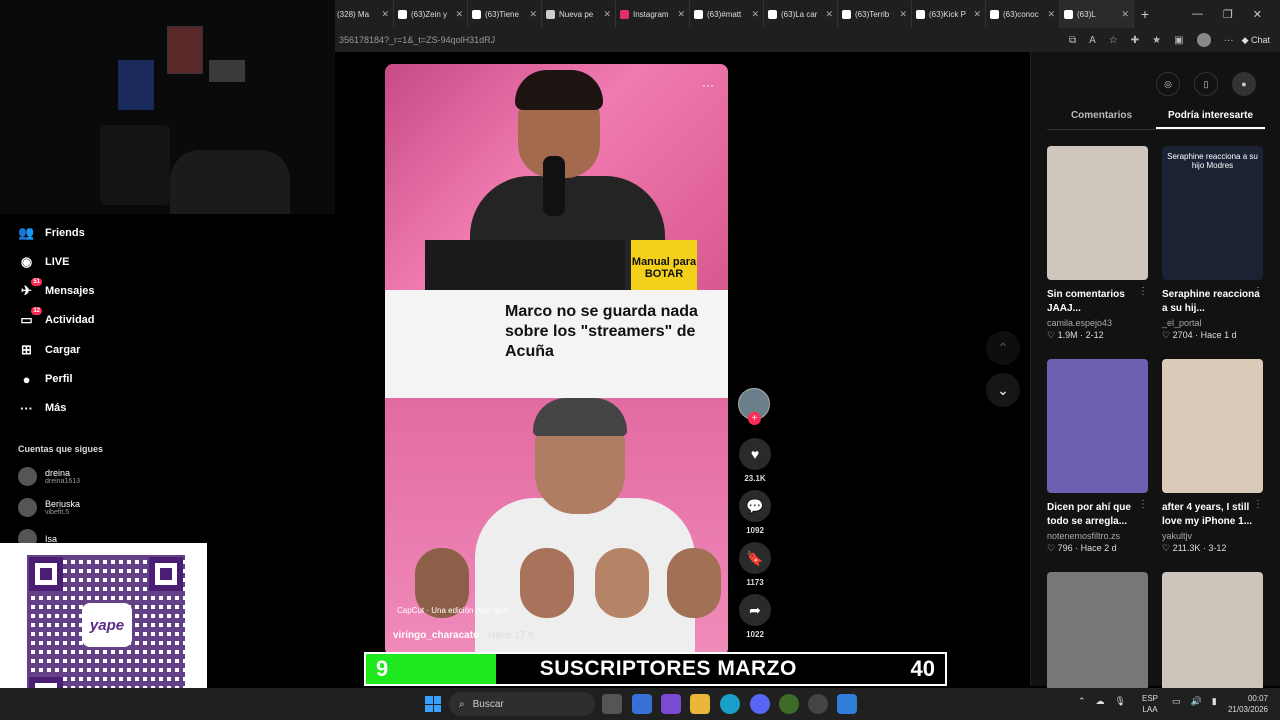 The image size is (1280, 720). I want to click on task-view-icon, so click(612, 704).